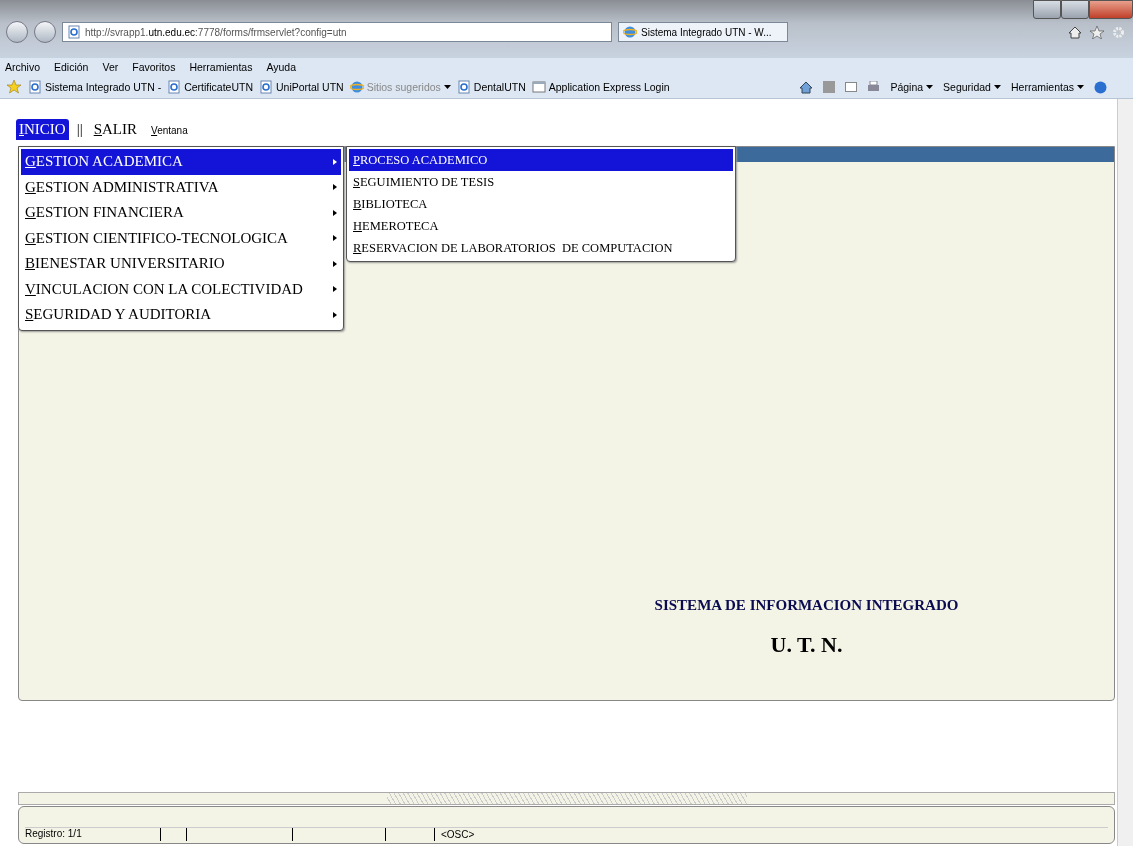 The image size is (1133, 846). What do you see at coordinates (181, 162) in the screenshot?
I see `menu-item: GESTION ACADEMICA` at bounding box center [181, 162].